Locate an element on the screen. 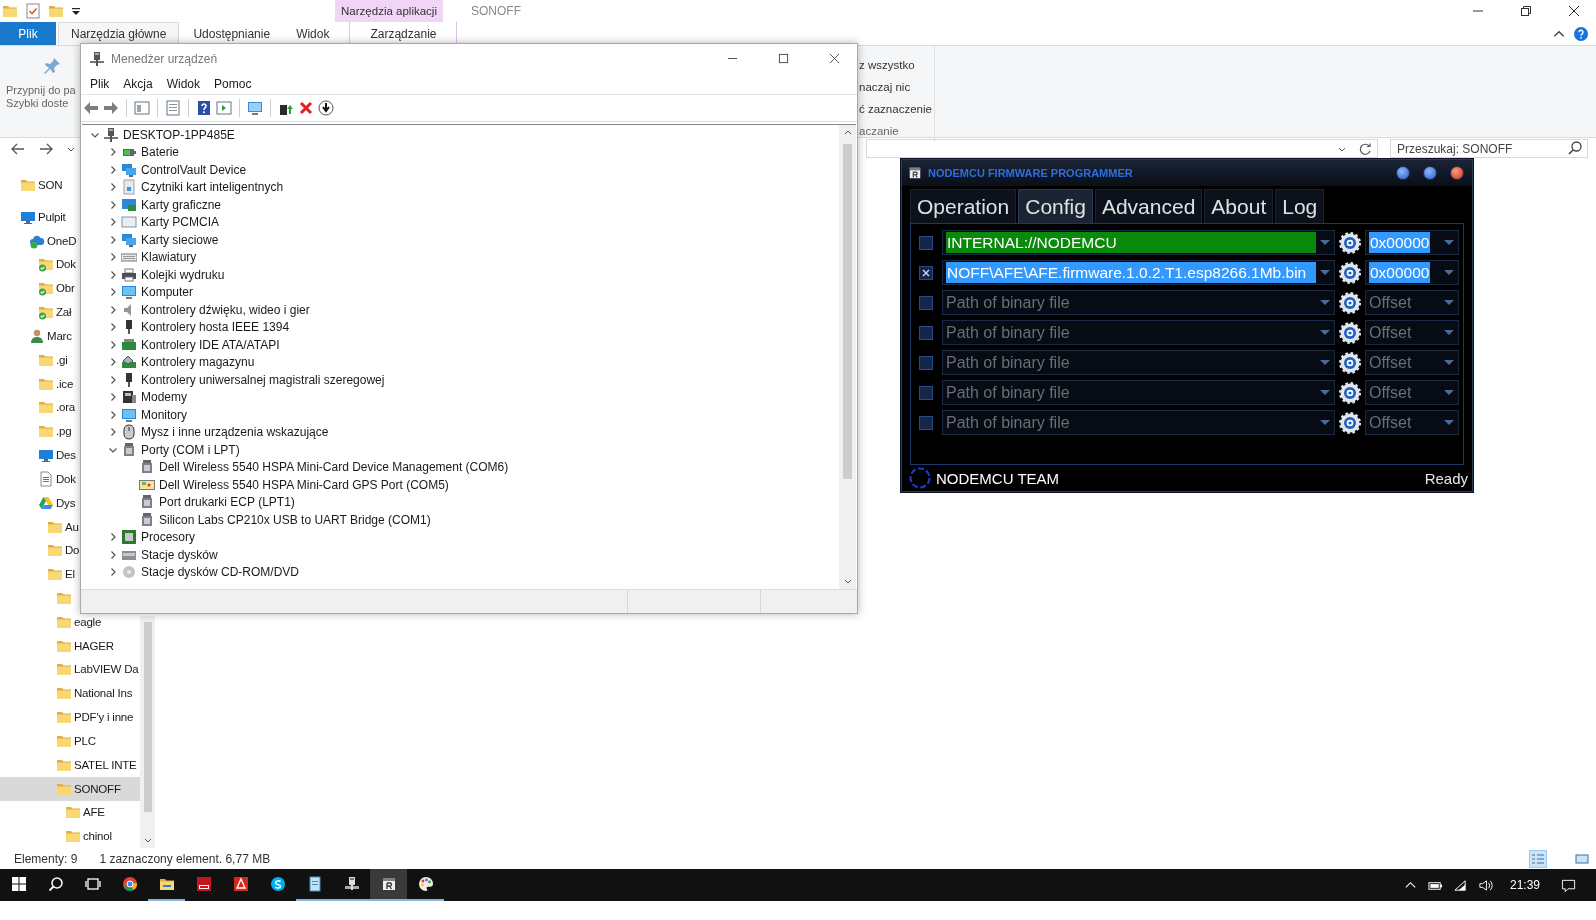  menu-item: Pomoc is located at coordinates (233, 83).